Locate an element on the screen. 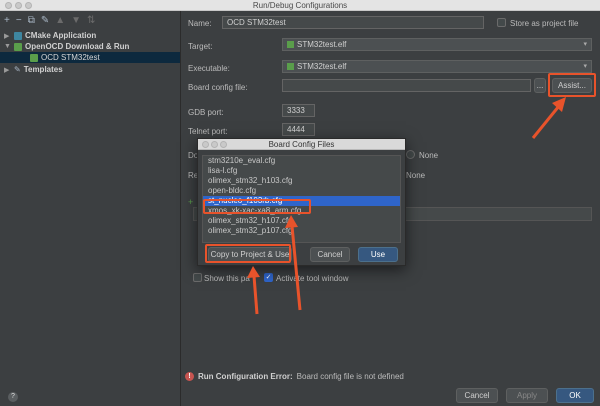  cancel-button: Cancel is located at coordinates (477, 395).